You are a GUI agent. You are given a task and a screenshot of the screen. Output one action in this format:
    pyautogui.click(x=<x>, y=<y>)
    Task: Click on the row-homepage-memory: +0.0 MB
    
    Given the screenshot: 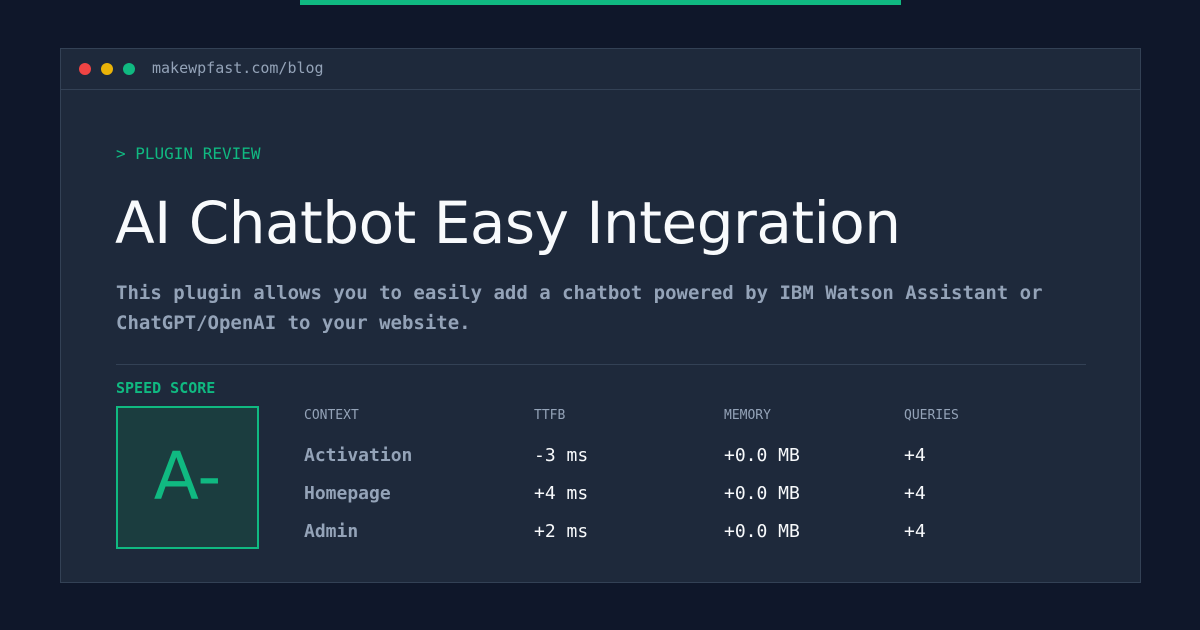 What is the action you would take?
    pyautogui.click(x=762, y=493)
    